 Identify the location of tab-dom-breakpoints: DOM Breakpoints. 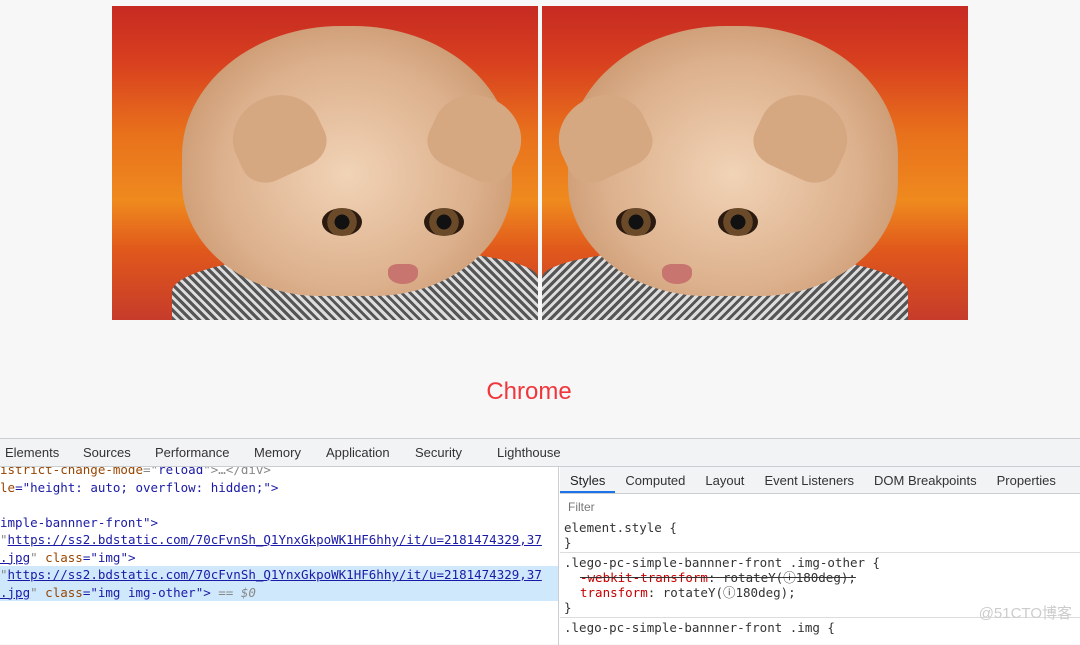
(925, 480).